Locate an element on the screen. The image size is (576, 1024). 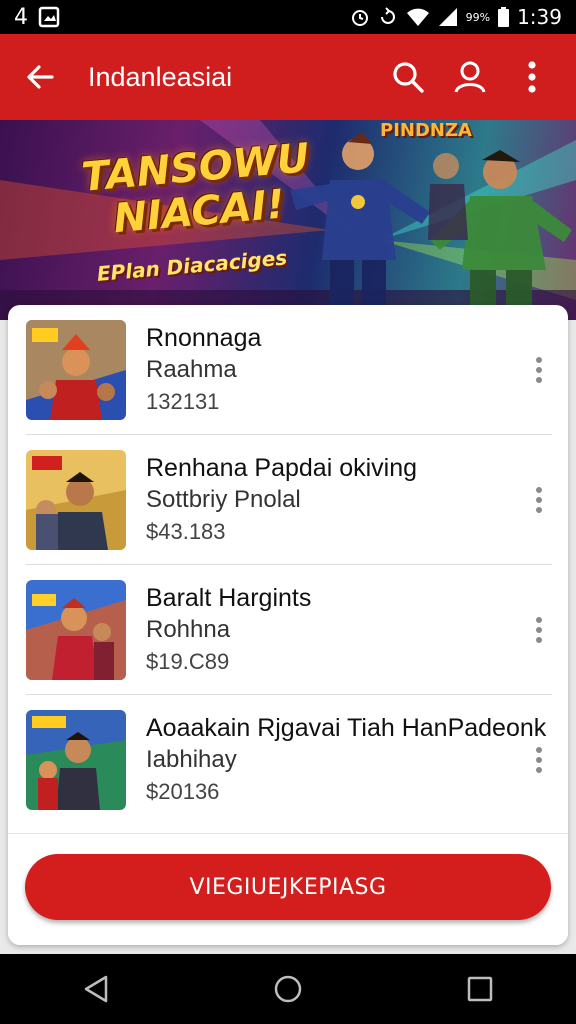
account-icon is located at coordinates (470, 77).